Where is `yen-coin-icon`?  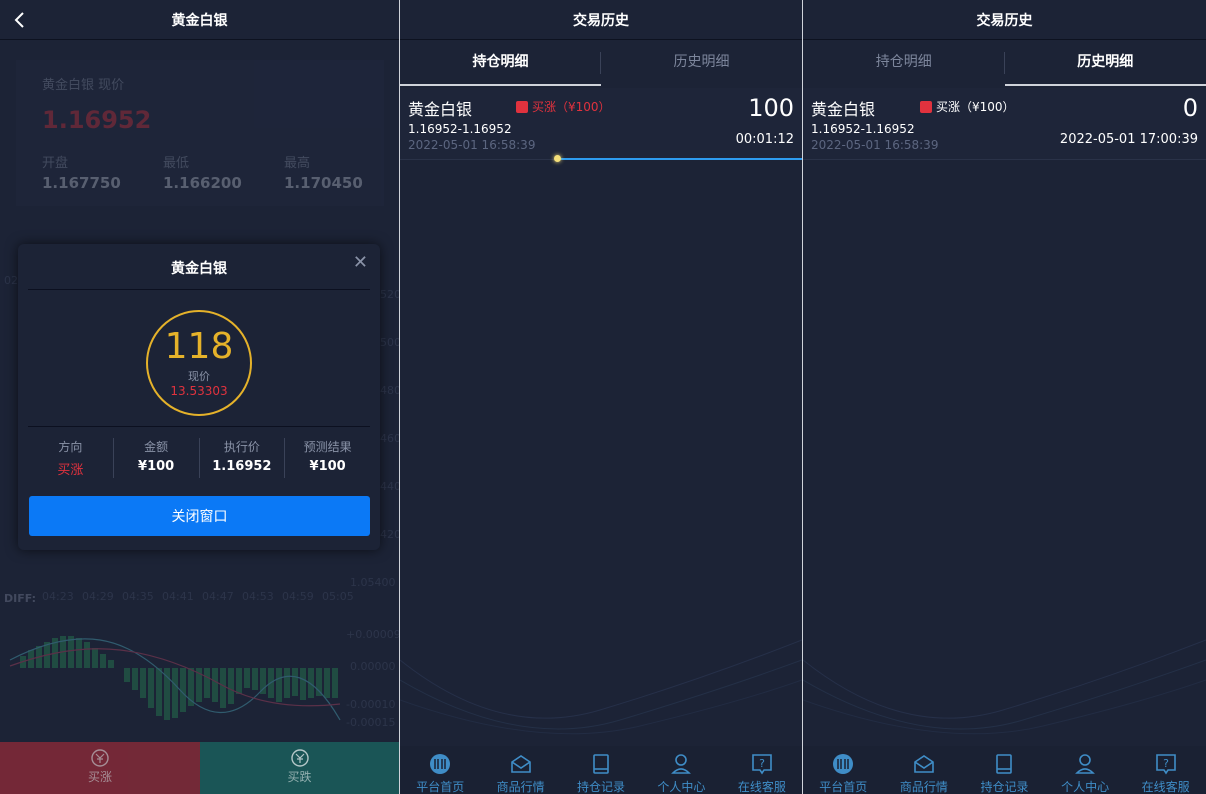 yen-coin-icon is located at coordinates (299, 758).